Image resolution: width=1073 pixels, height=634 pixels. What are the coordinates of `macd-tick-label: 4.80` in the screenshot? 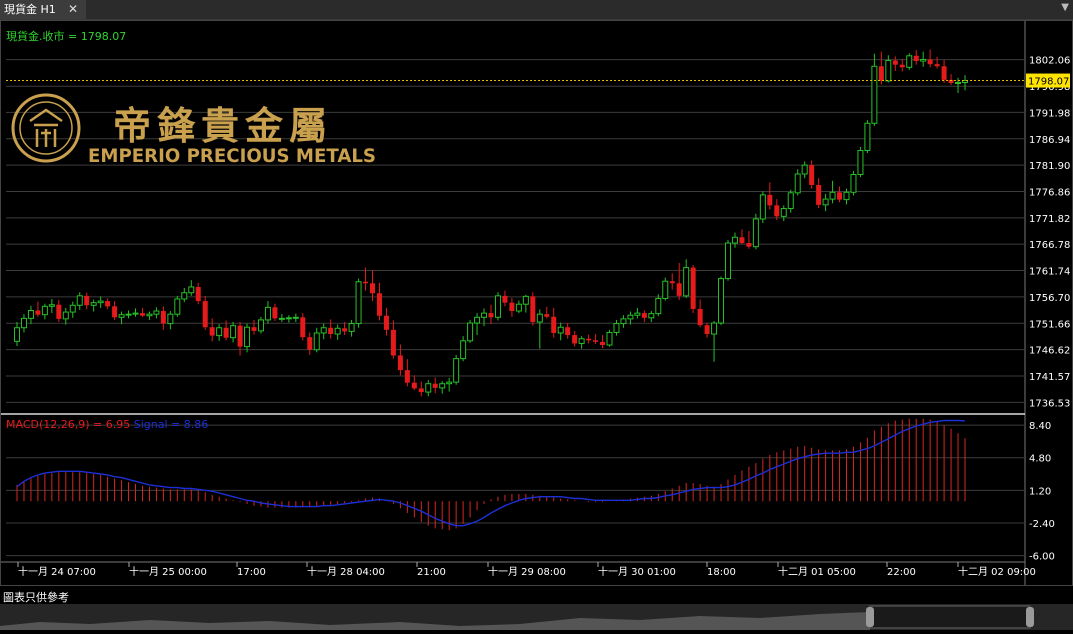 It's located at (1040, 459).